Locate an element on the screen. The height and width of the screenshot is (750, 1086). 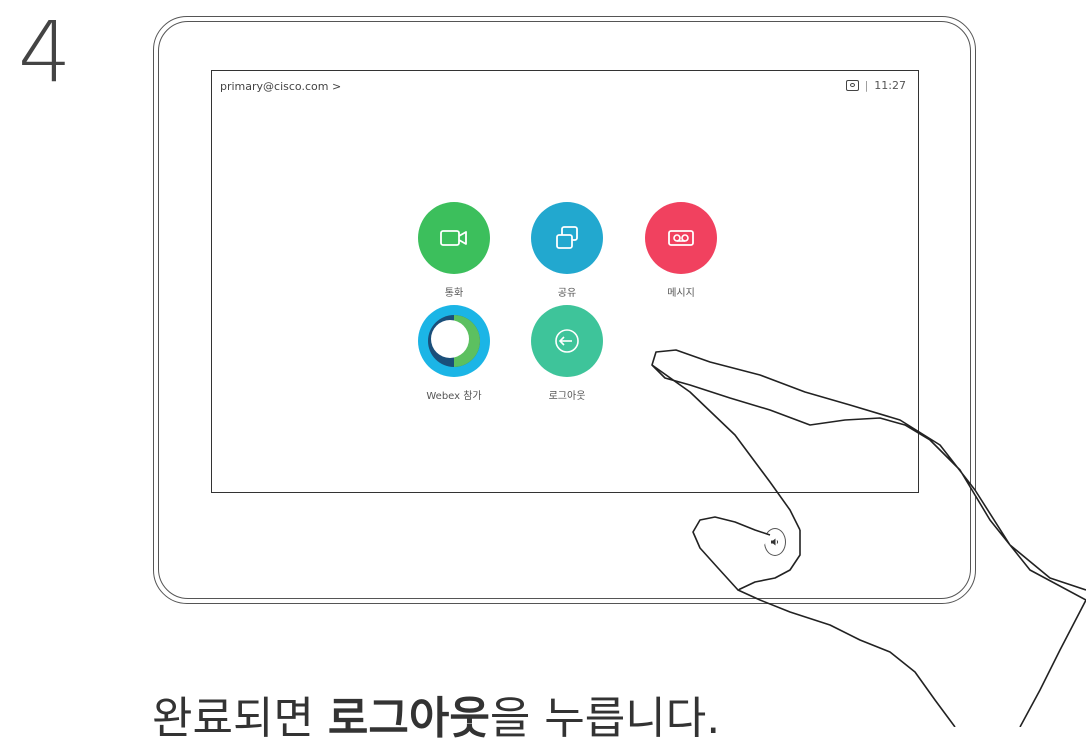
caption-logout-keyword: 로그아웃 is located at coordinates (408, 718).